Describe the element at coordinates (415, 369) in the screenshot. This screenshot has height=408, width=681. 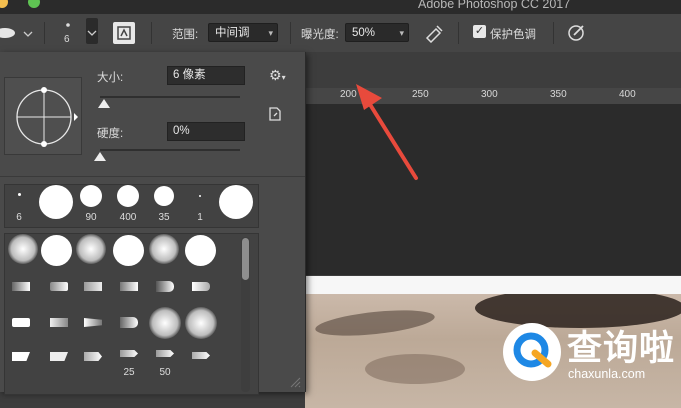
I see `eye-shadow-shape` at that location.